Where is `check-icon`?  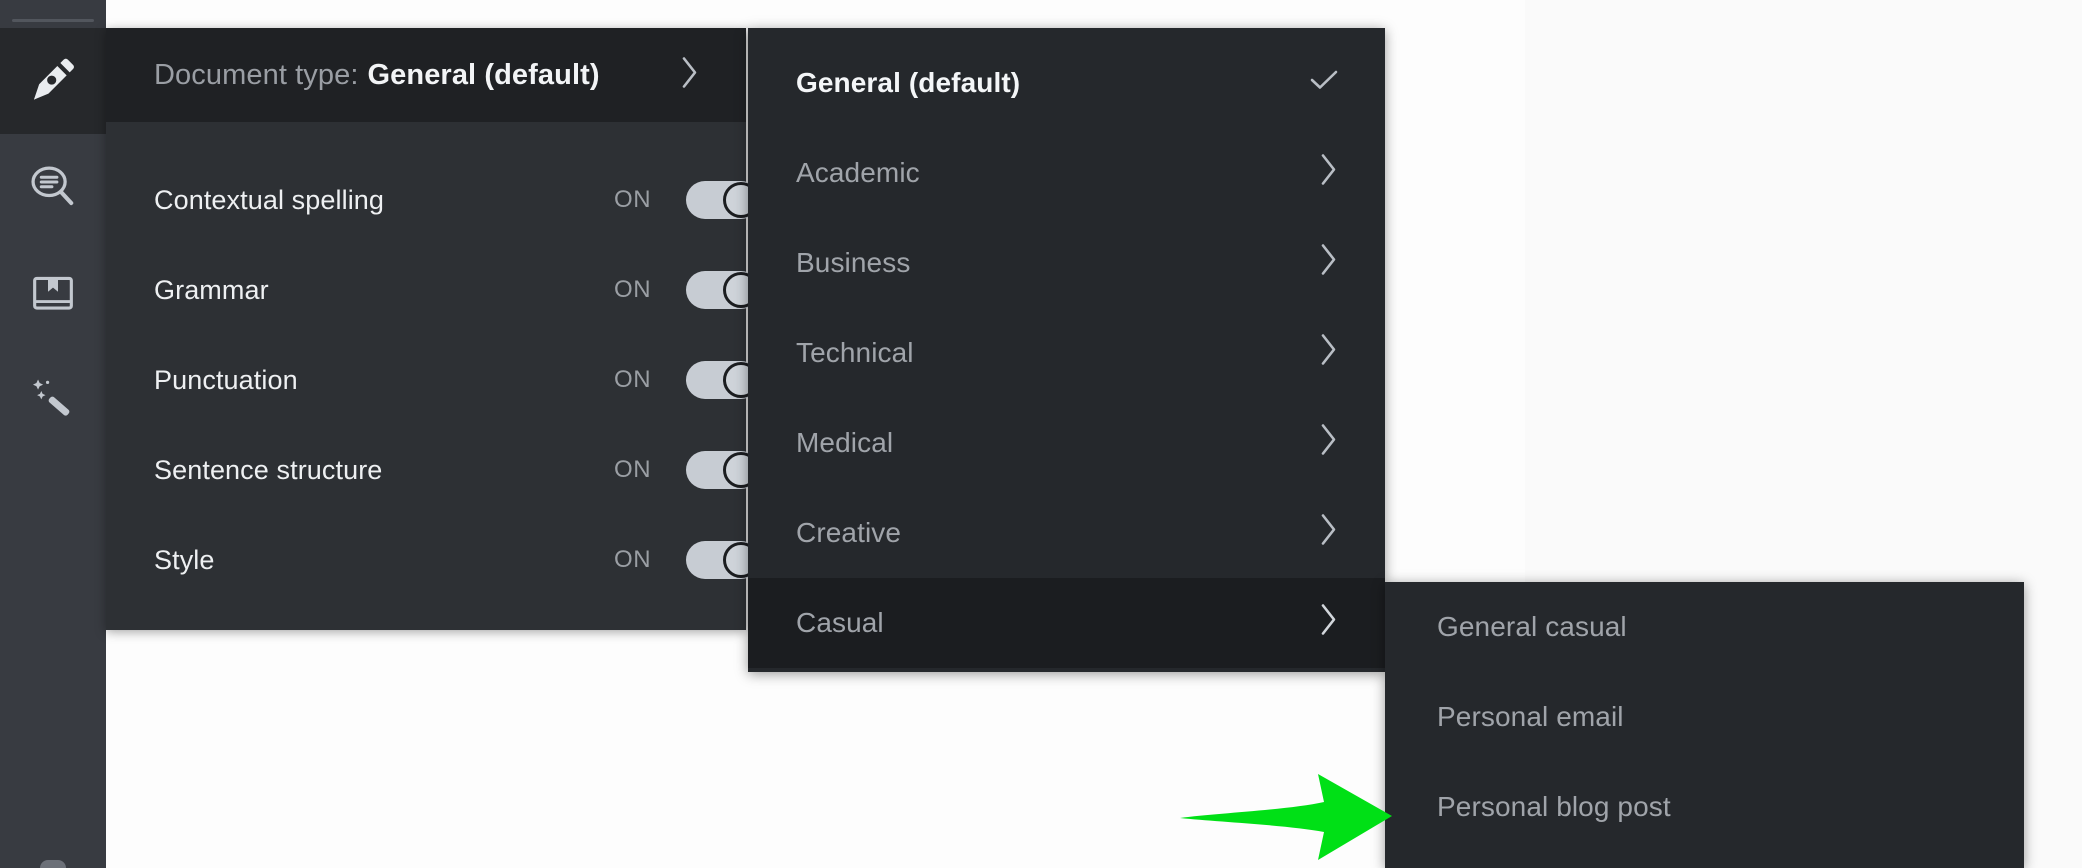 check-icon is located at coordinates (1324, 83).